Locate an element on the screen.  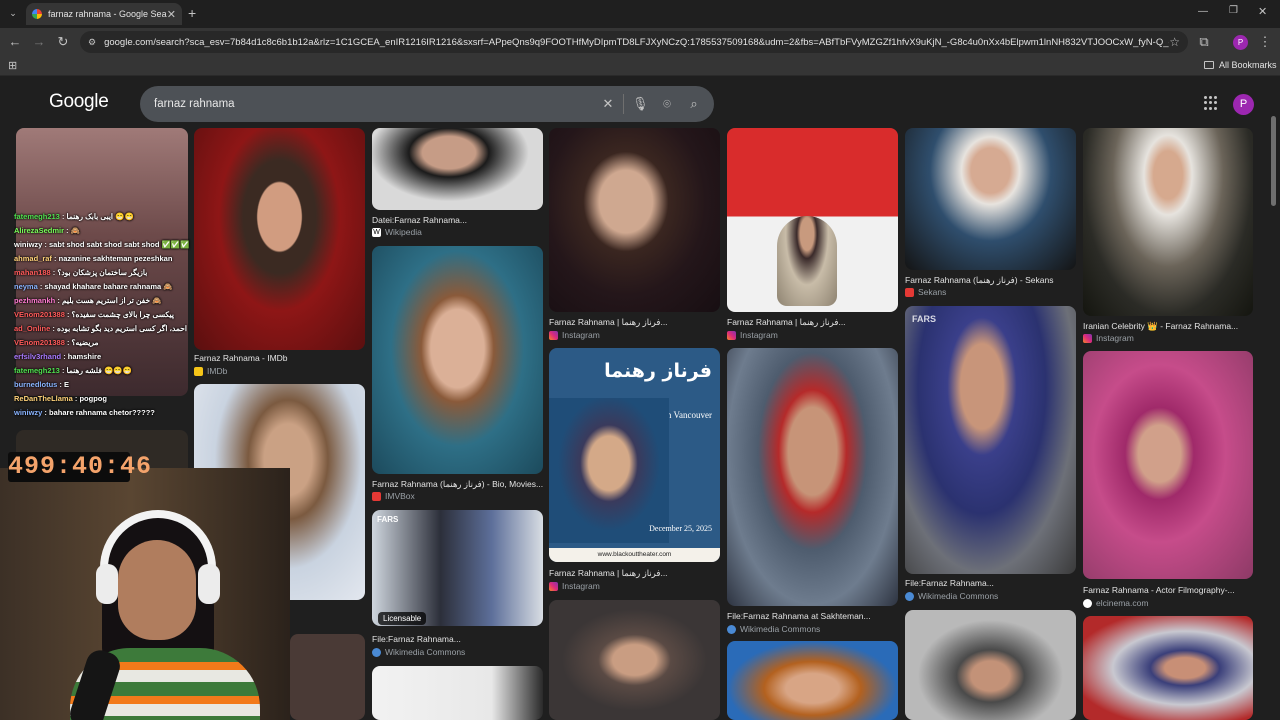
bookmark-star-icon: ☆ is located at coordinates (1174, 42).